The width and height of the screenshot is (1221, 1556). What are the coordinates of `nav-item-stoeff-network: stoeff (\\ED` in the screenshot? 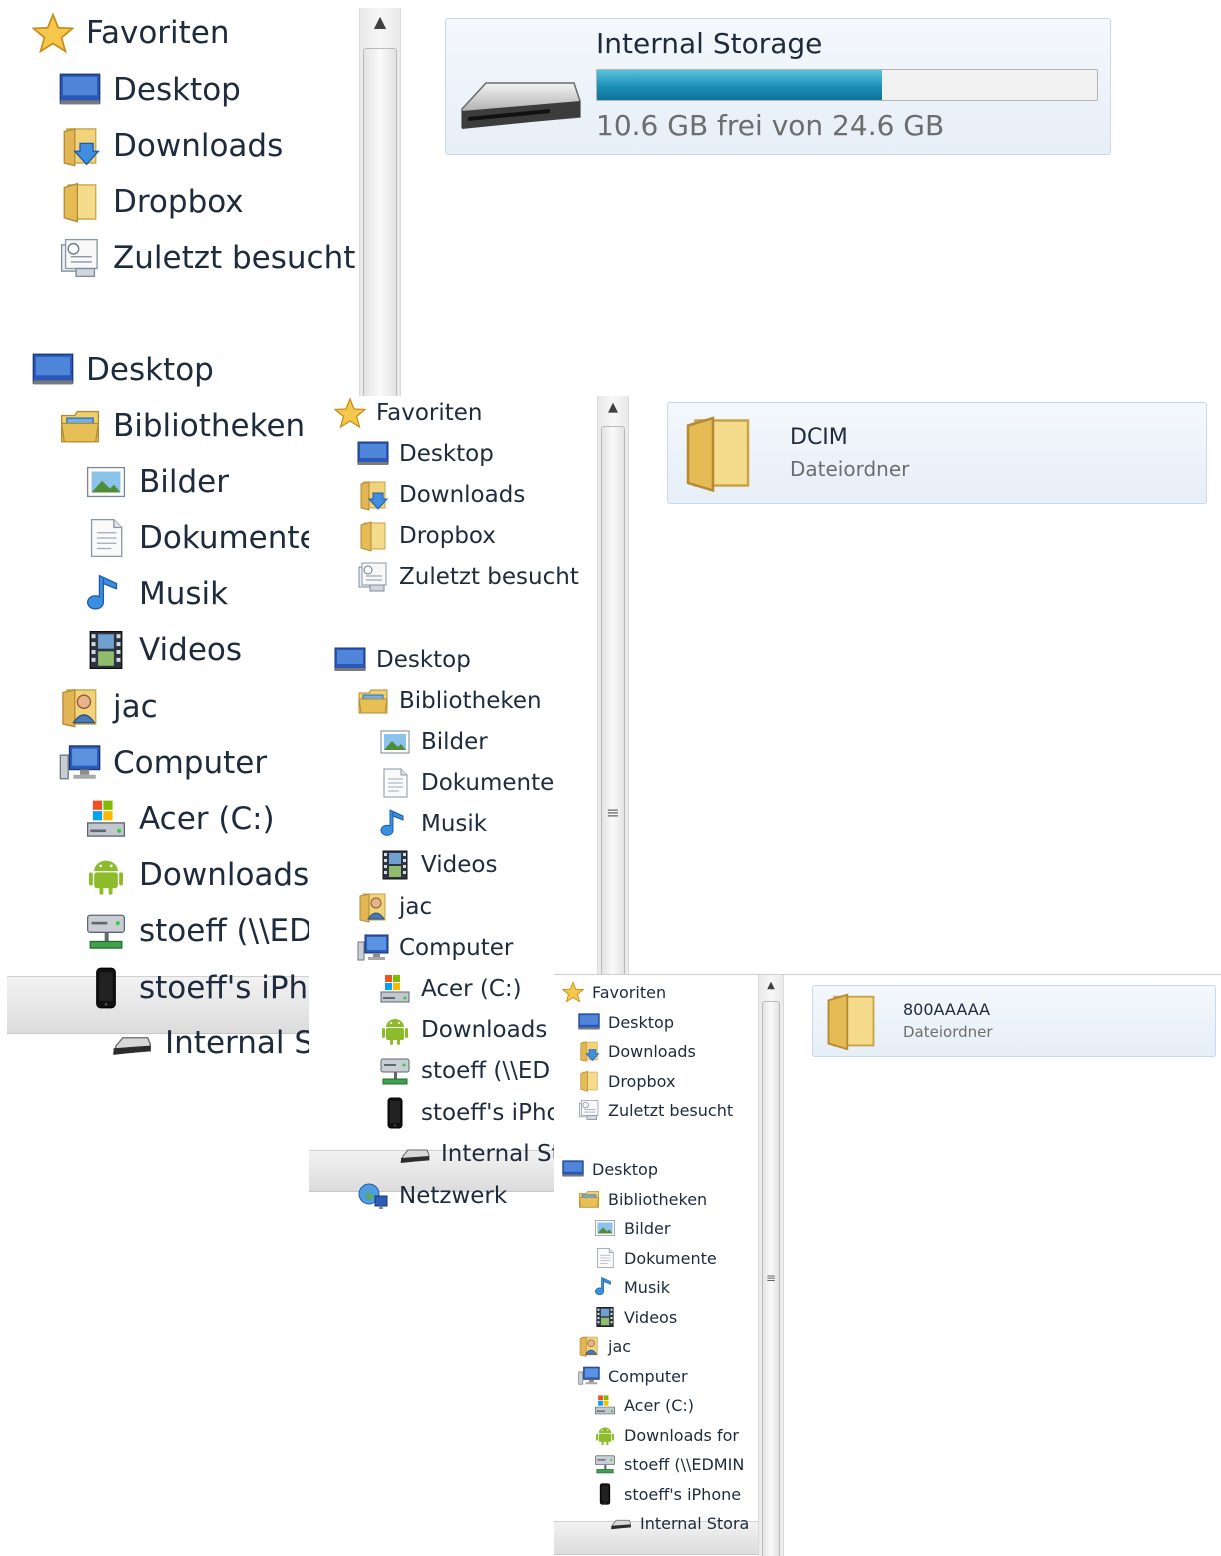 It's located at (429, 1071).